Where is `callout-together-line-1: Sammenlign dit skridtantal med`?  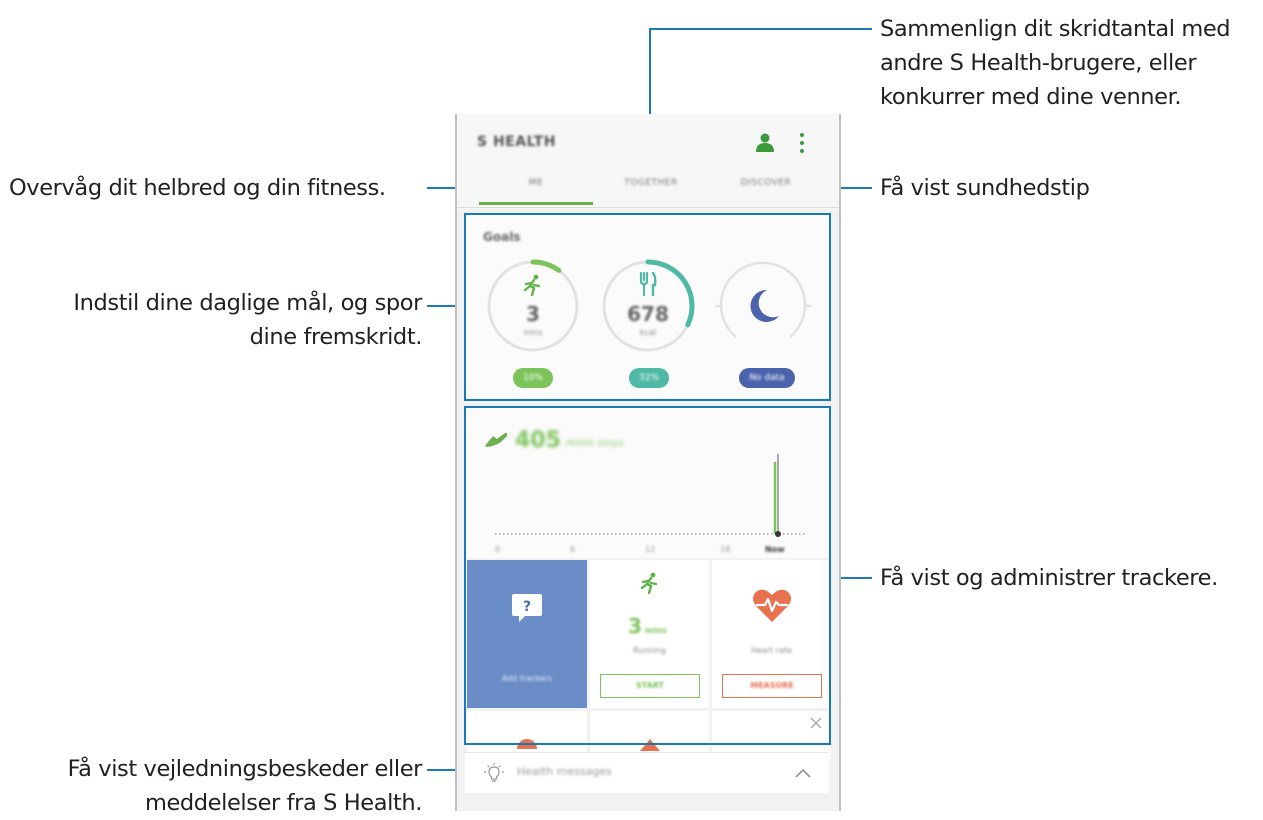
callout-together-line-1: Sammenlign dit skridtantal med is located at coordinates (1055, 29).